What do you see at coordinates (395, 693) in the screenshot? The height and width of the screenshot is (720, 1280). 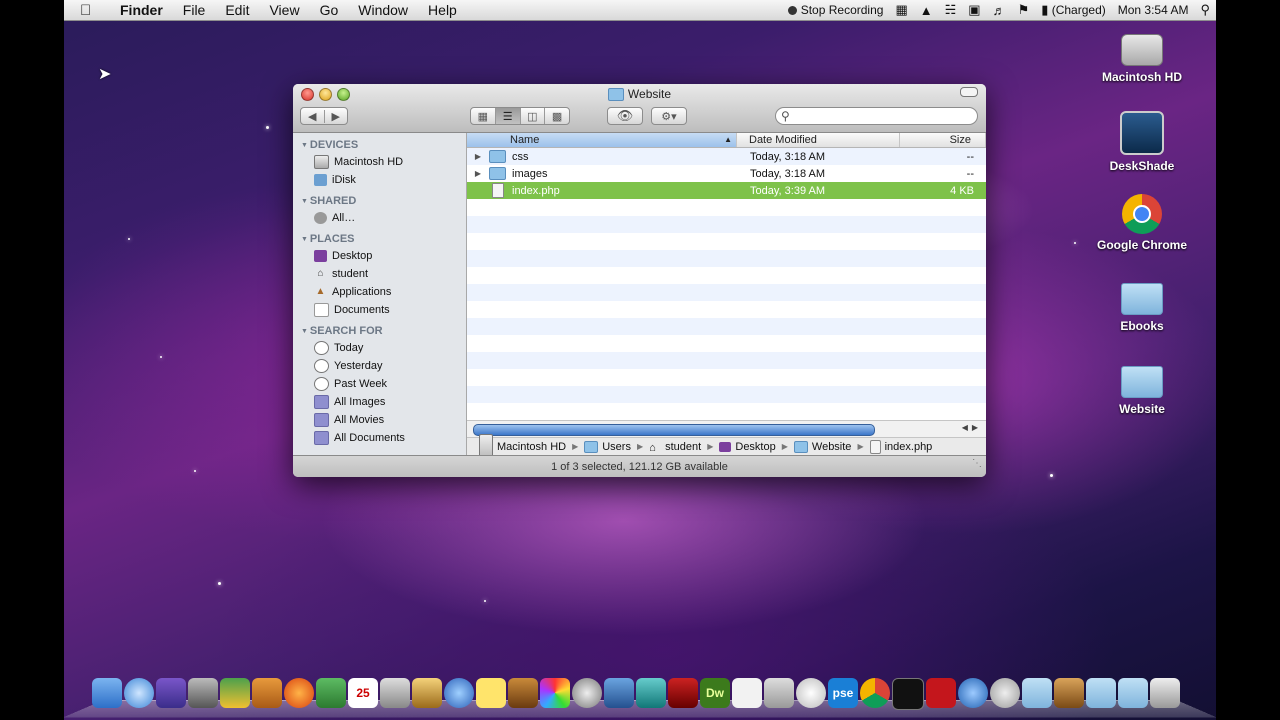 I see `tools-dock-icon` at bounding box center [395, 693].